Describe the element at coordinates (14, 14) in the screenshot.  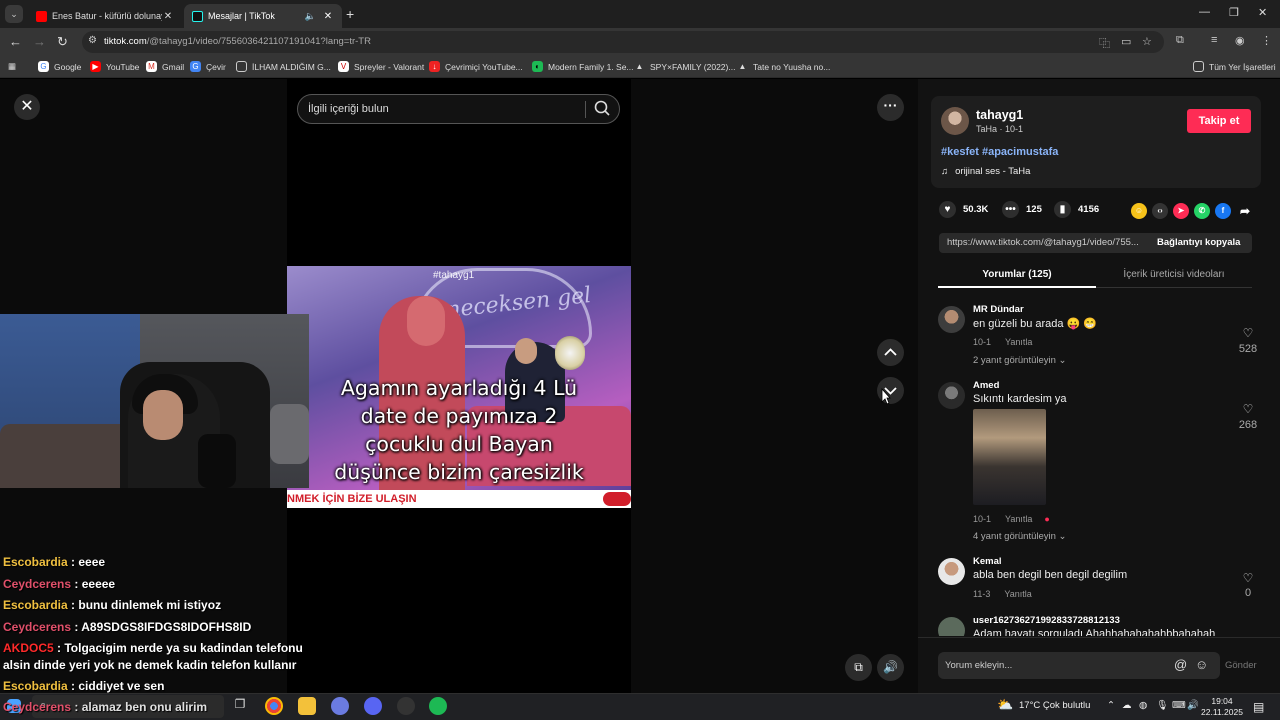
I see `tab-search-dropdown-icon: ⌄` at that location.